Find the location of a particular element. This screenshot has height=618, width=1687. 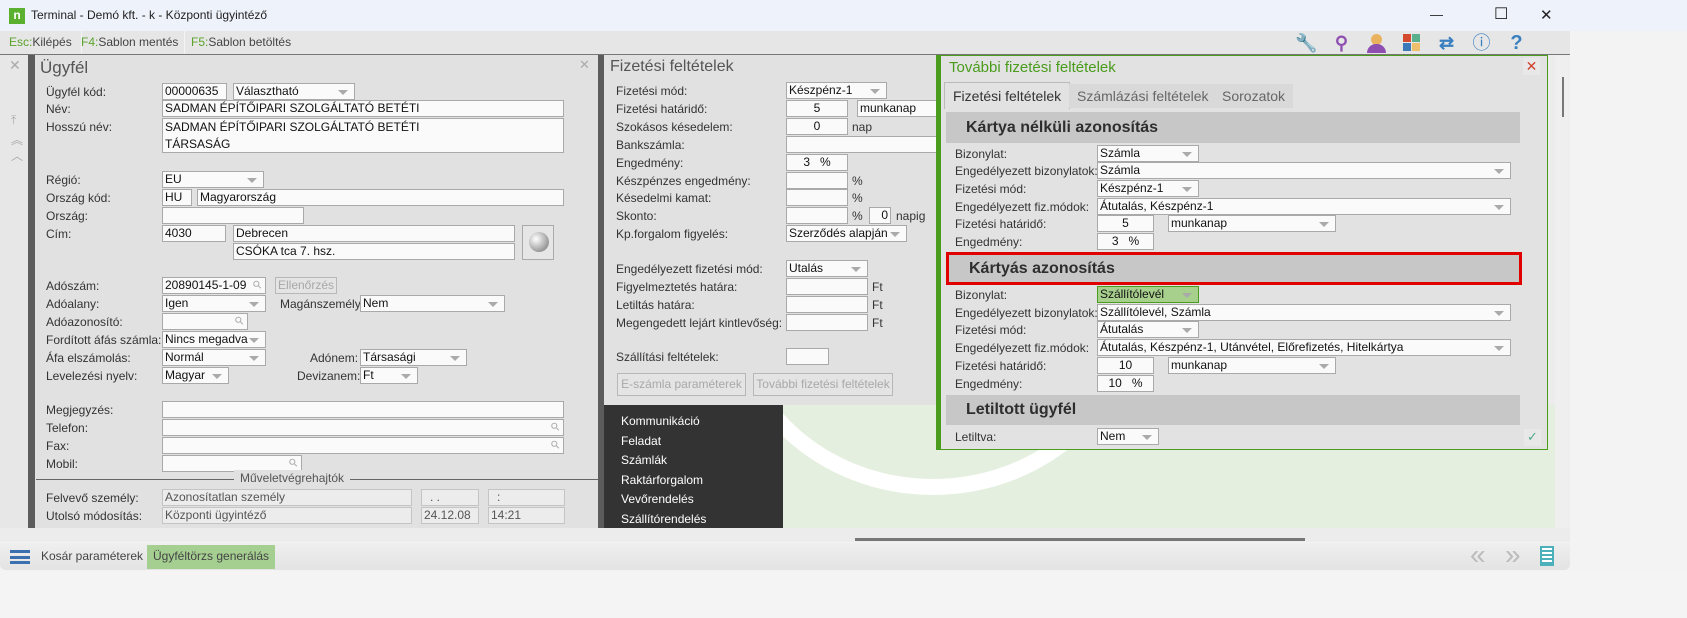

tax-type-select: Társasági is located at coordinates (413, 357).